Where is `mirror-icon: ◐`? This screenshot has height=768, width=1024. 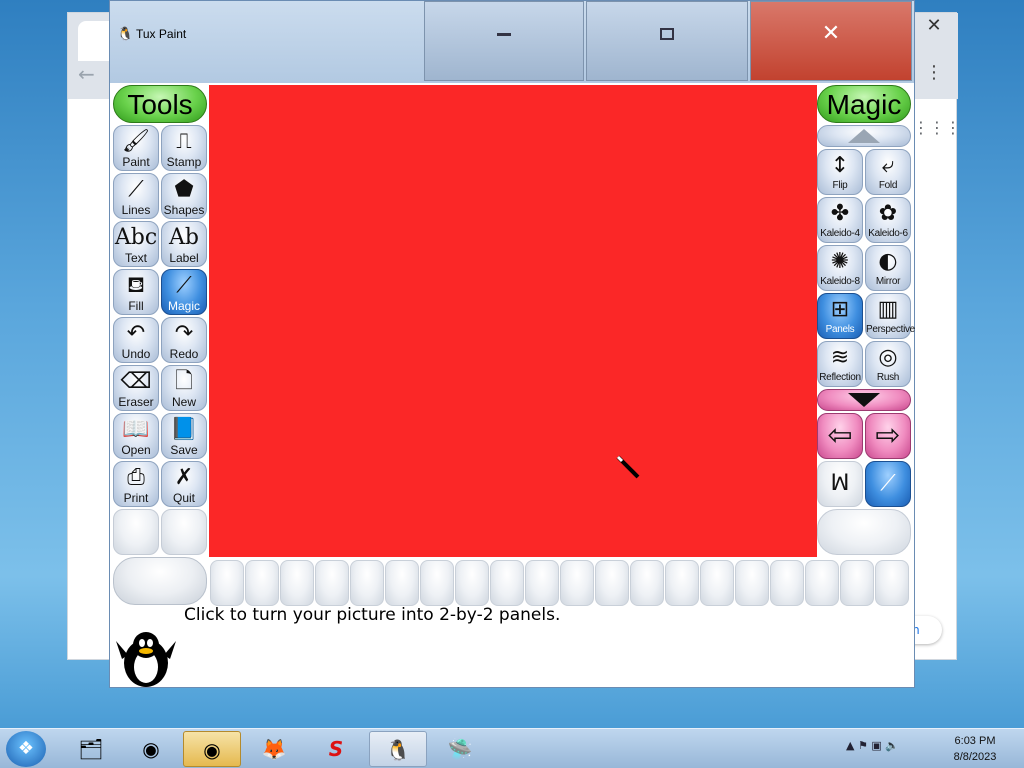 mirror-icon: ◐ is located at coordinates (888, 261).